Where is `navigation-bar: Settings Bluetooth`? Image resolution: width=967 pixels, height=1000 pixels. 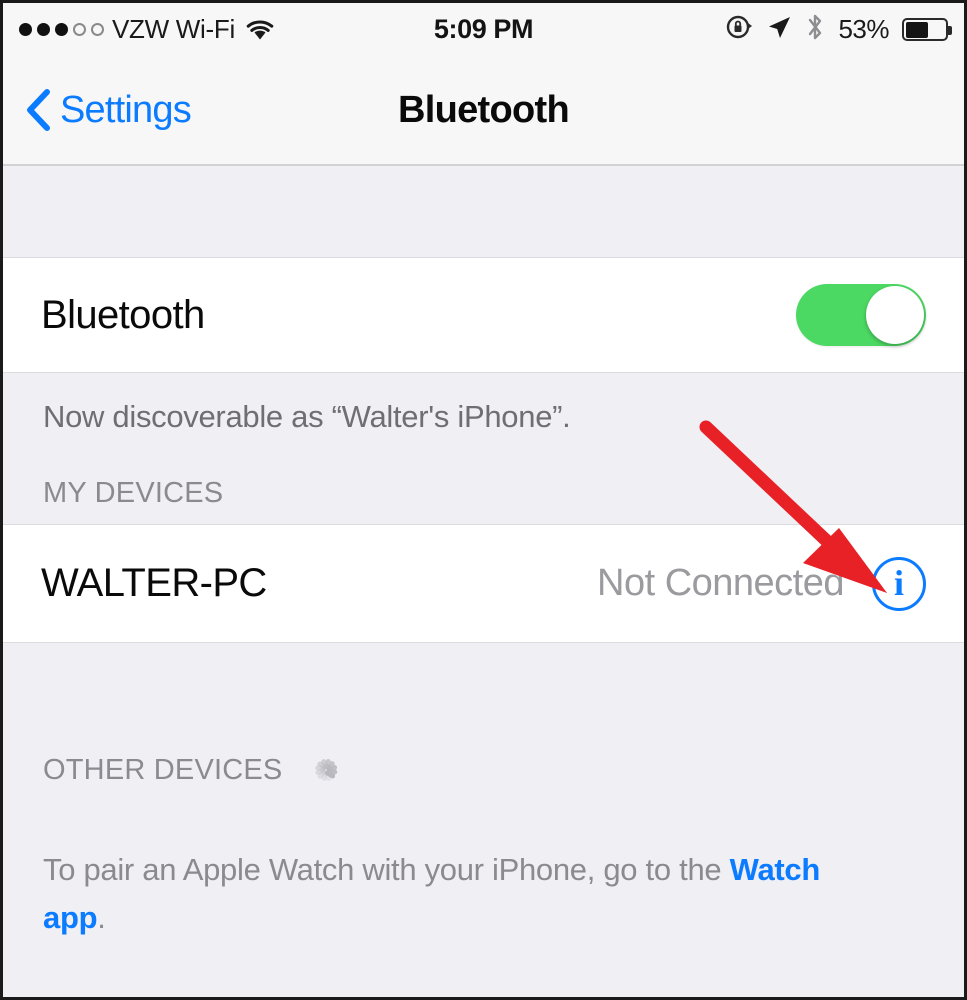
navigation-bar: Settings Bluetooth is located at coordinates (483, 111).